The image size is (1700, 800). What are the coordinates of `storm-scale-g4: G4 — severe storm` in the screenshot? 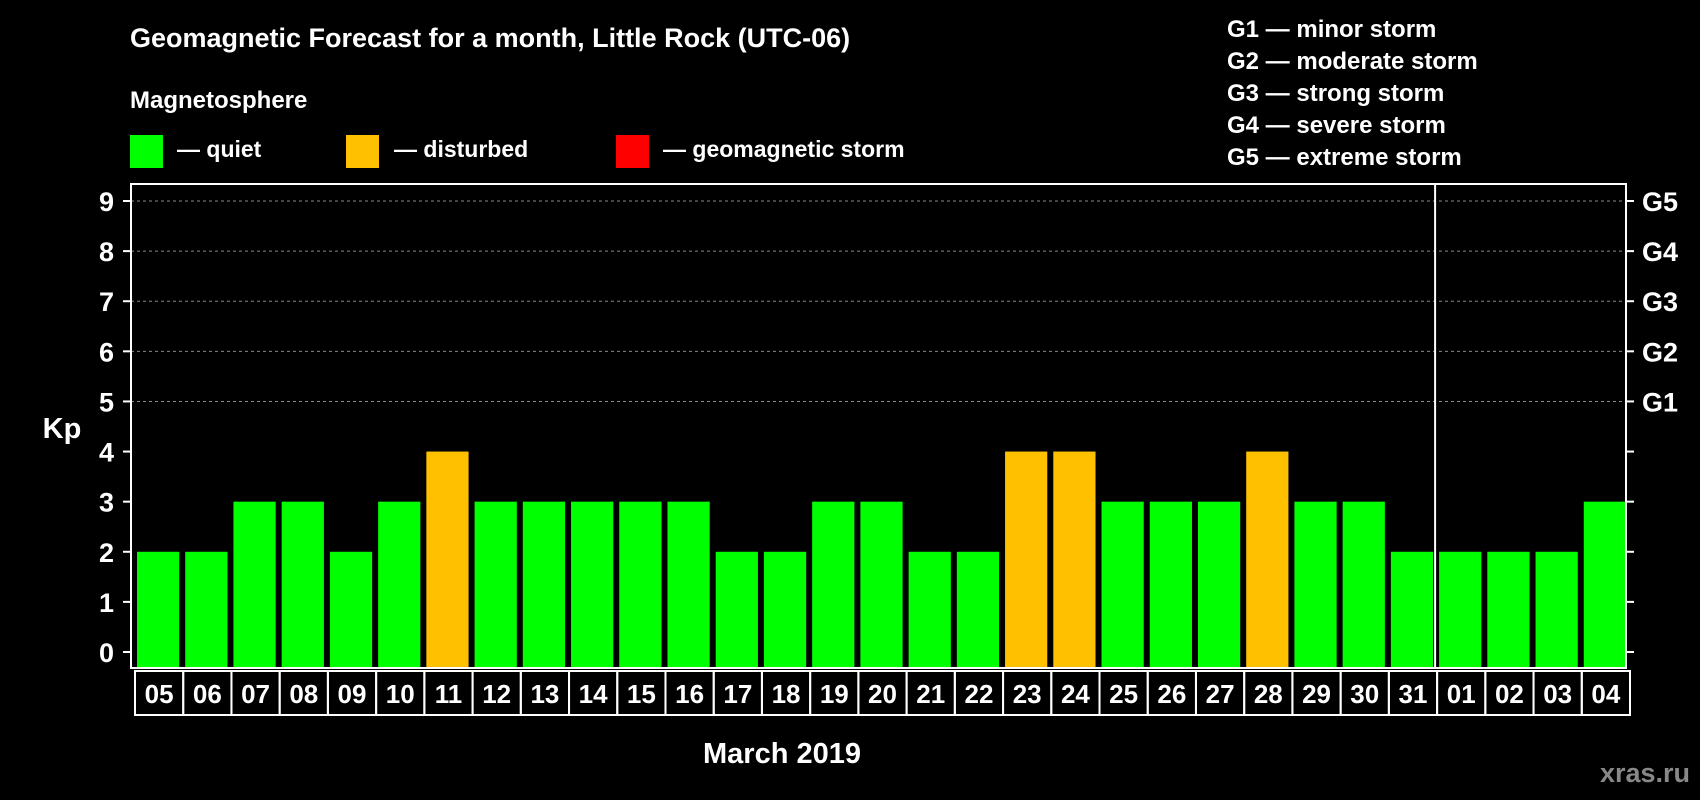 It's located at (1336, 125).